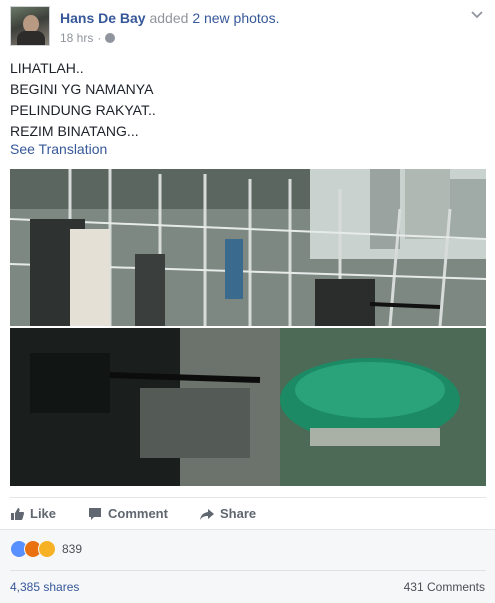 The height and width of the screenshot is (603, 495). I want to click on actions-top-divider, so click(248, 497).